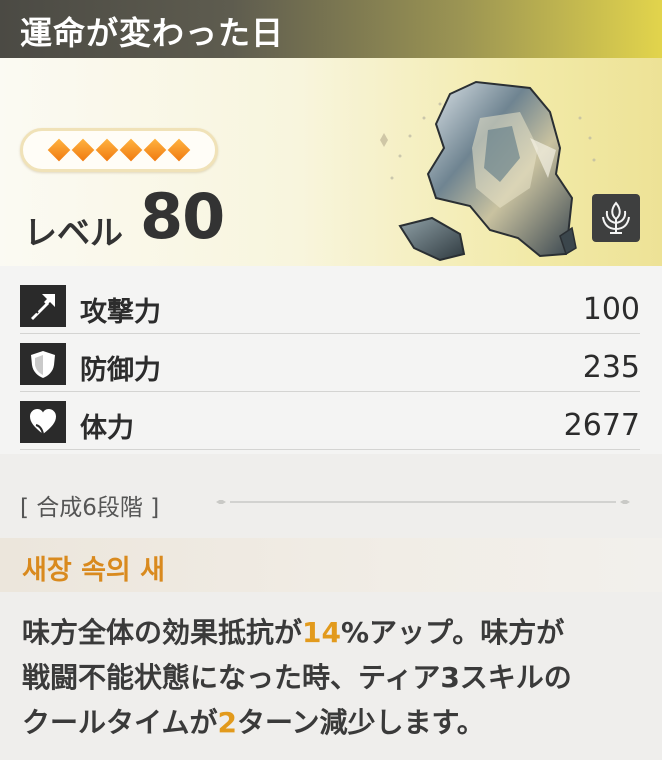 This screenshot has height=760, width=662. What do you see at coordinates (331, 565) in the screenshot?
I see `skill-header: 새장 속의 새` at bounding box center [331, 565].